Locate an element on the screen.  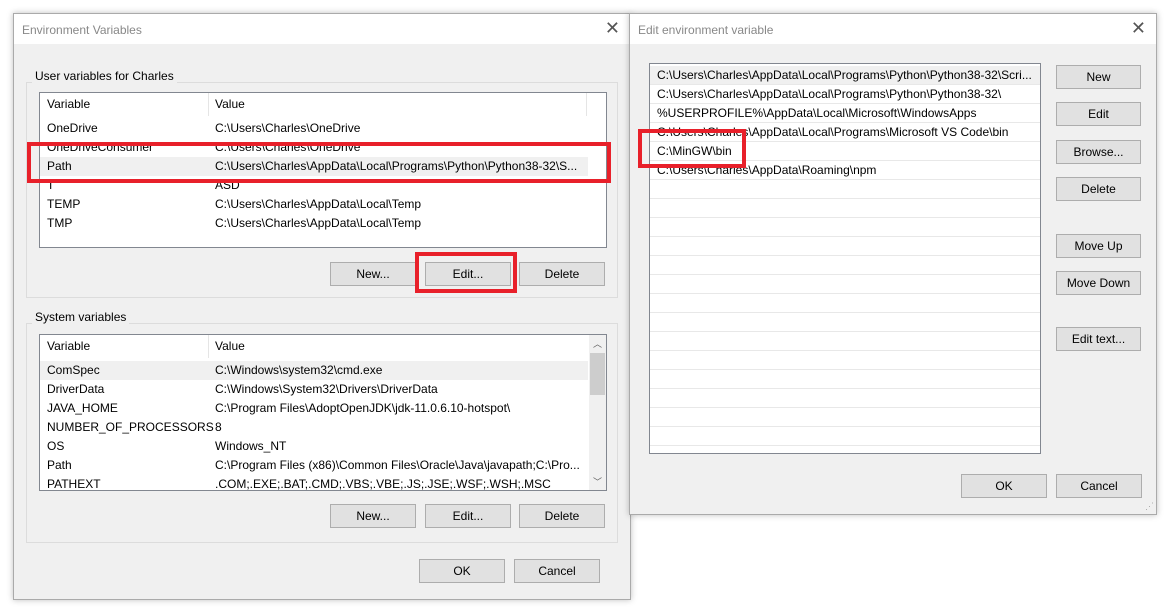
variable-name: TEMP is located at coordinates (64, 204).